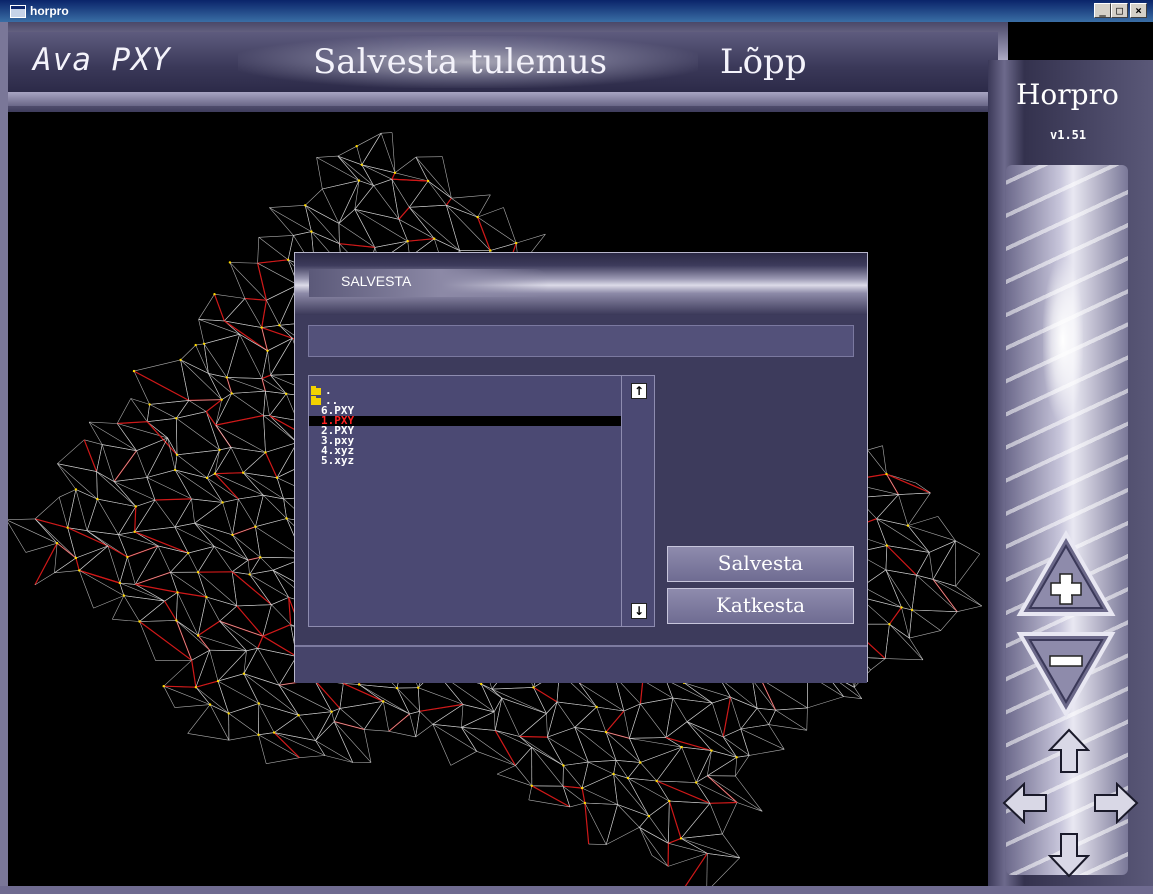  Describe the element at coordinates (465, 390) in the screenshot. I see `folder-item: .` at that location.